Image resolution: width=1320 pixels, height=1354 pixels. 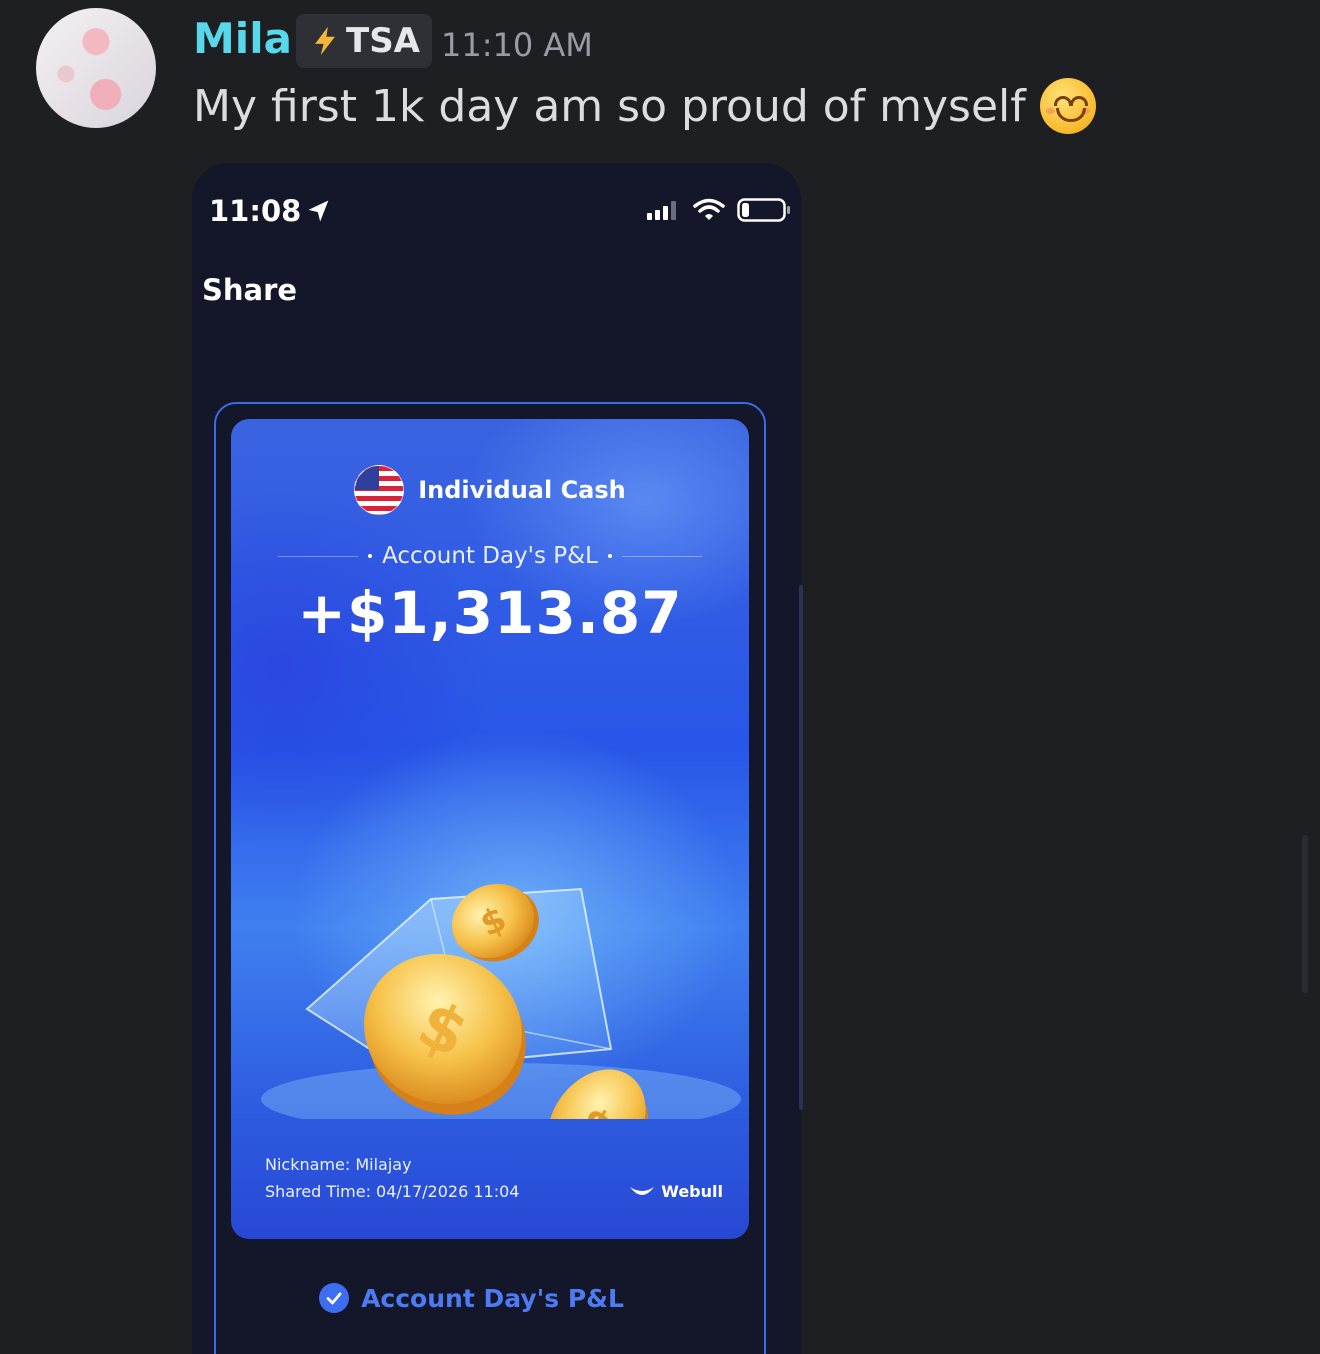 I want to click on us-flag-icon, so click(x=379, y=490).